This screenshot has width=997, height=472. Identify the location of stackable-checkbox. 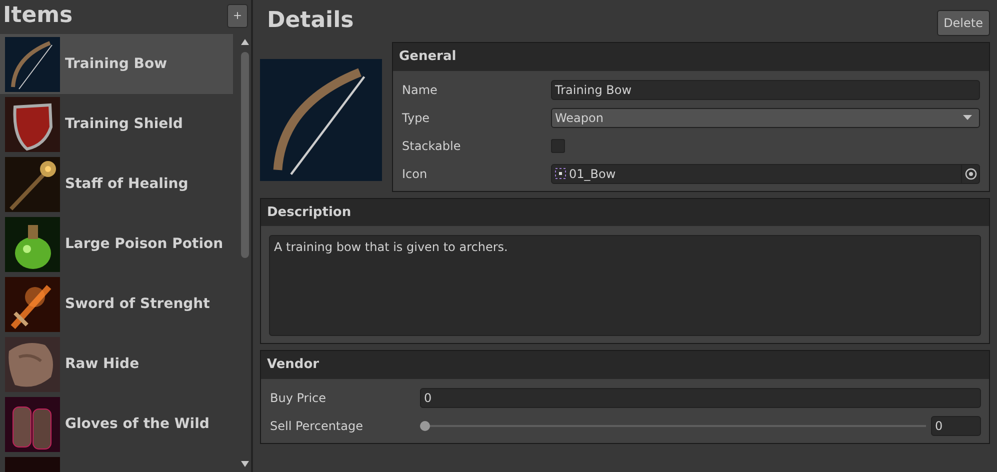
(558, 145).